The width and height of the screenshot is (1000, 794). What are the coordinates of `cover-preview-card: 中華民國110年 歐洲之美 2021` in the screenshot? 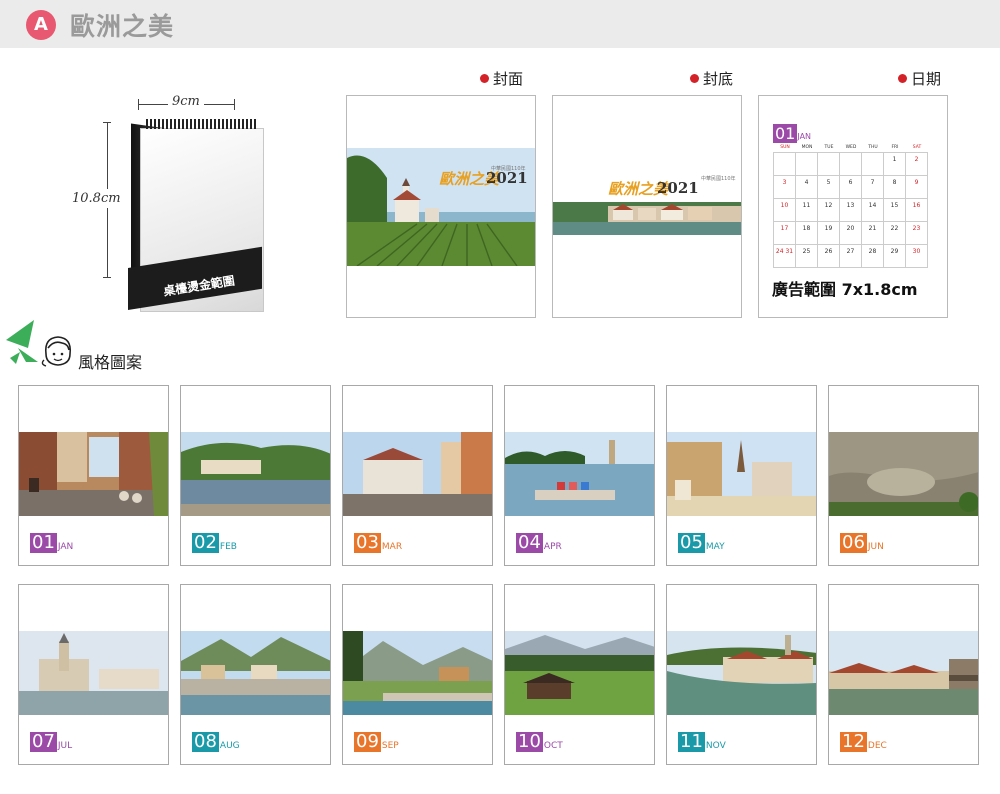 It's located at (441, 206).